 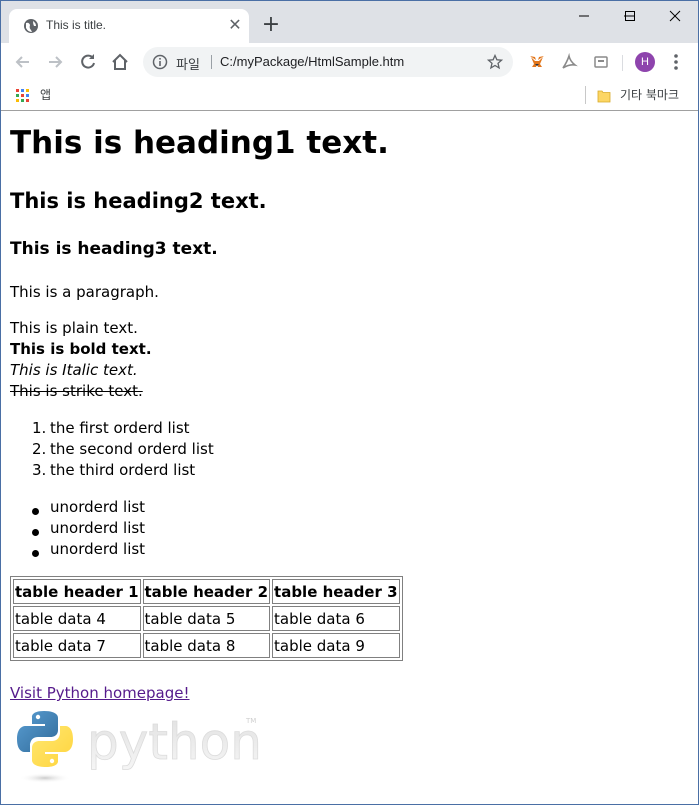 I want to click on home-button, so click(x=120, y=62).